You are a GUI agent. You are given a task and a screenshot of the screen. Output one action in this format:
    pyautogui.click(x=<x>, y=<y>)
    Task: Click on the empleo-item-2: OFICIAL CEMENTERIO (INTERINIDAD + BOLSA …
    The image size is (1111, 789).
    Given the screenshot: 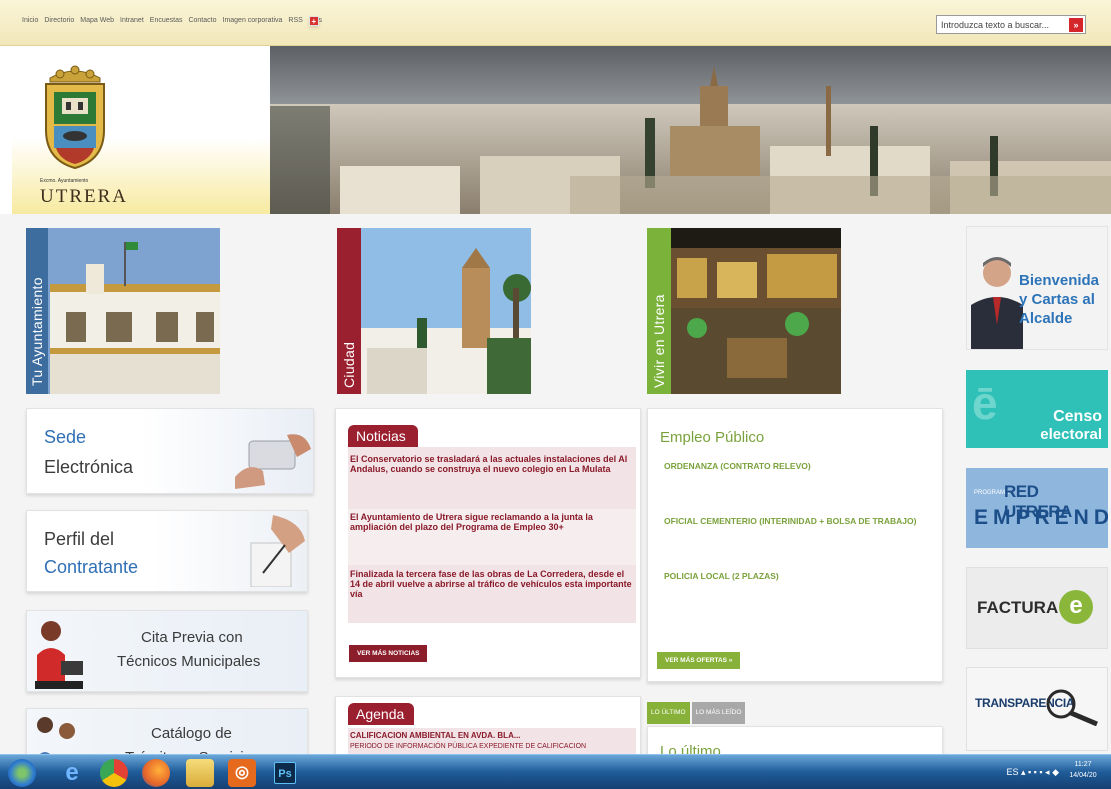 What is the action you would take?
    pyautogui.click(x=794, y=521)
    